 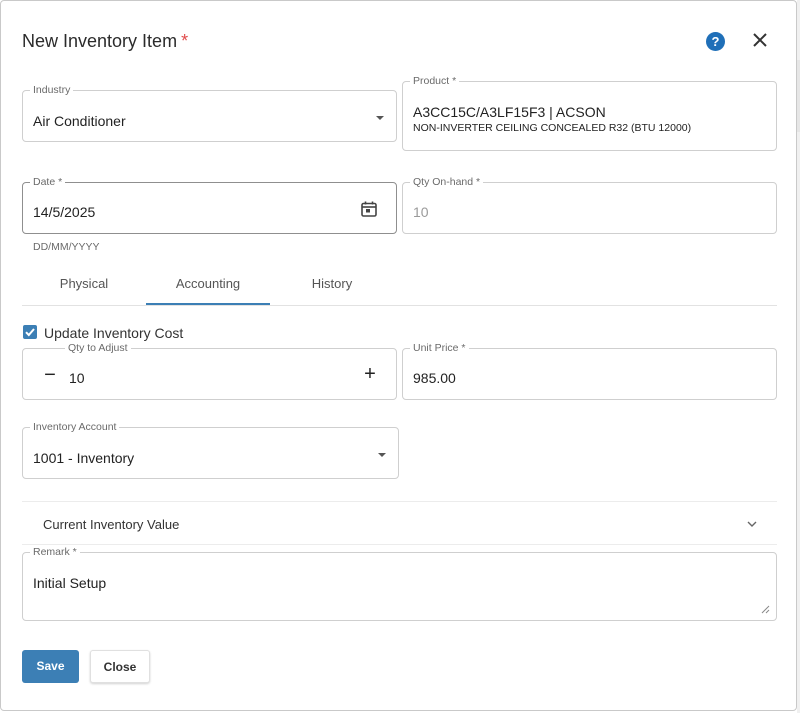 What do you see at coordinates (332, 285) in the screenshot?
I see `tab-history: History` at bounding box center [332, 285].